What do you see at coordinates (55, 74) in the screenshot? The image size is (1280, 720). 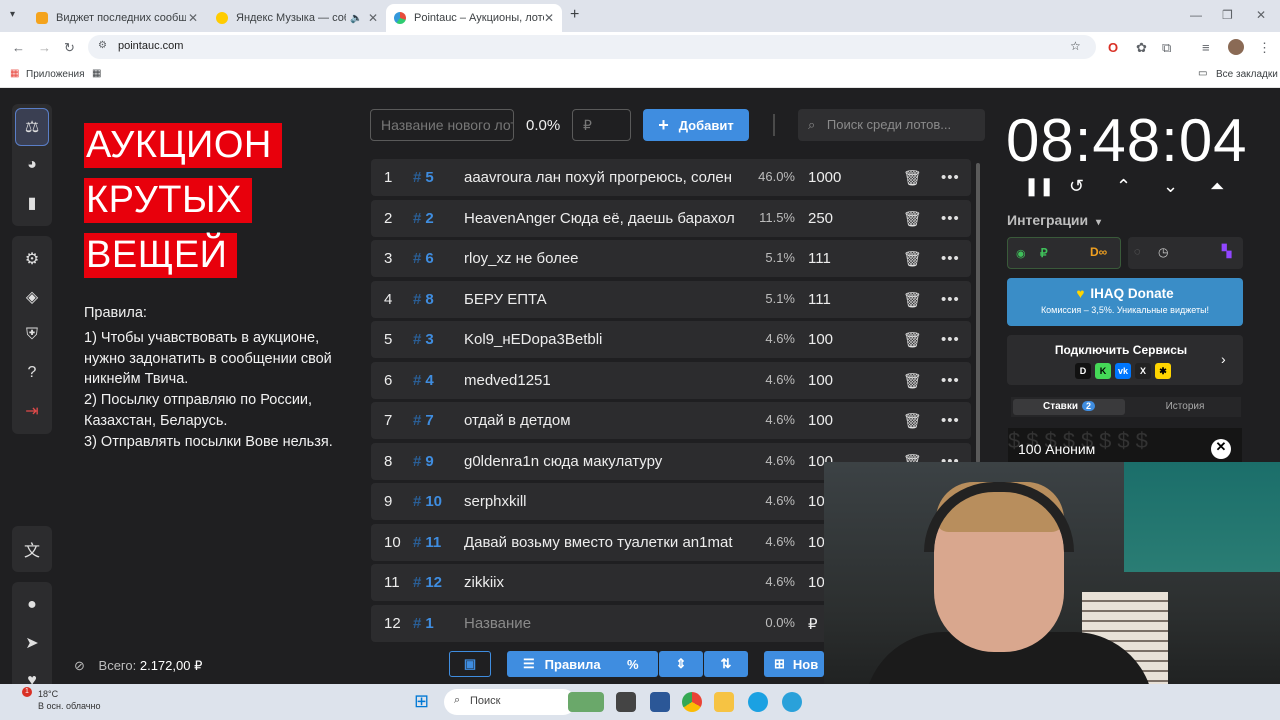 I see `bookmark-apps: Приложения` at bounding box center [55, 74].